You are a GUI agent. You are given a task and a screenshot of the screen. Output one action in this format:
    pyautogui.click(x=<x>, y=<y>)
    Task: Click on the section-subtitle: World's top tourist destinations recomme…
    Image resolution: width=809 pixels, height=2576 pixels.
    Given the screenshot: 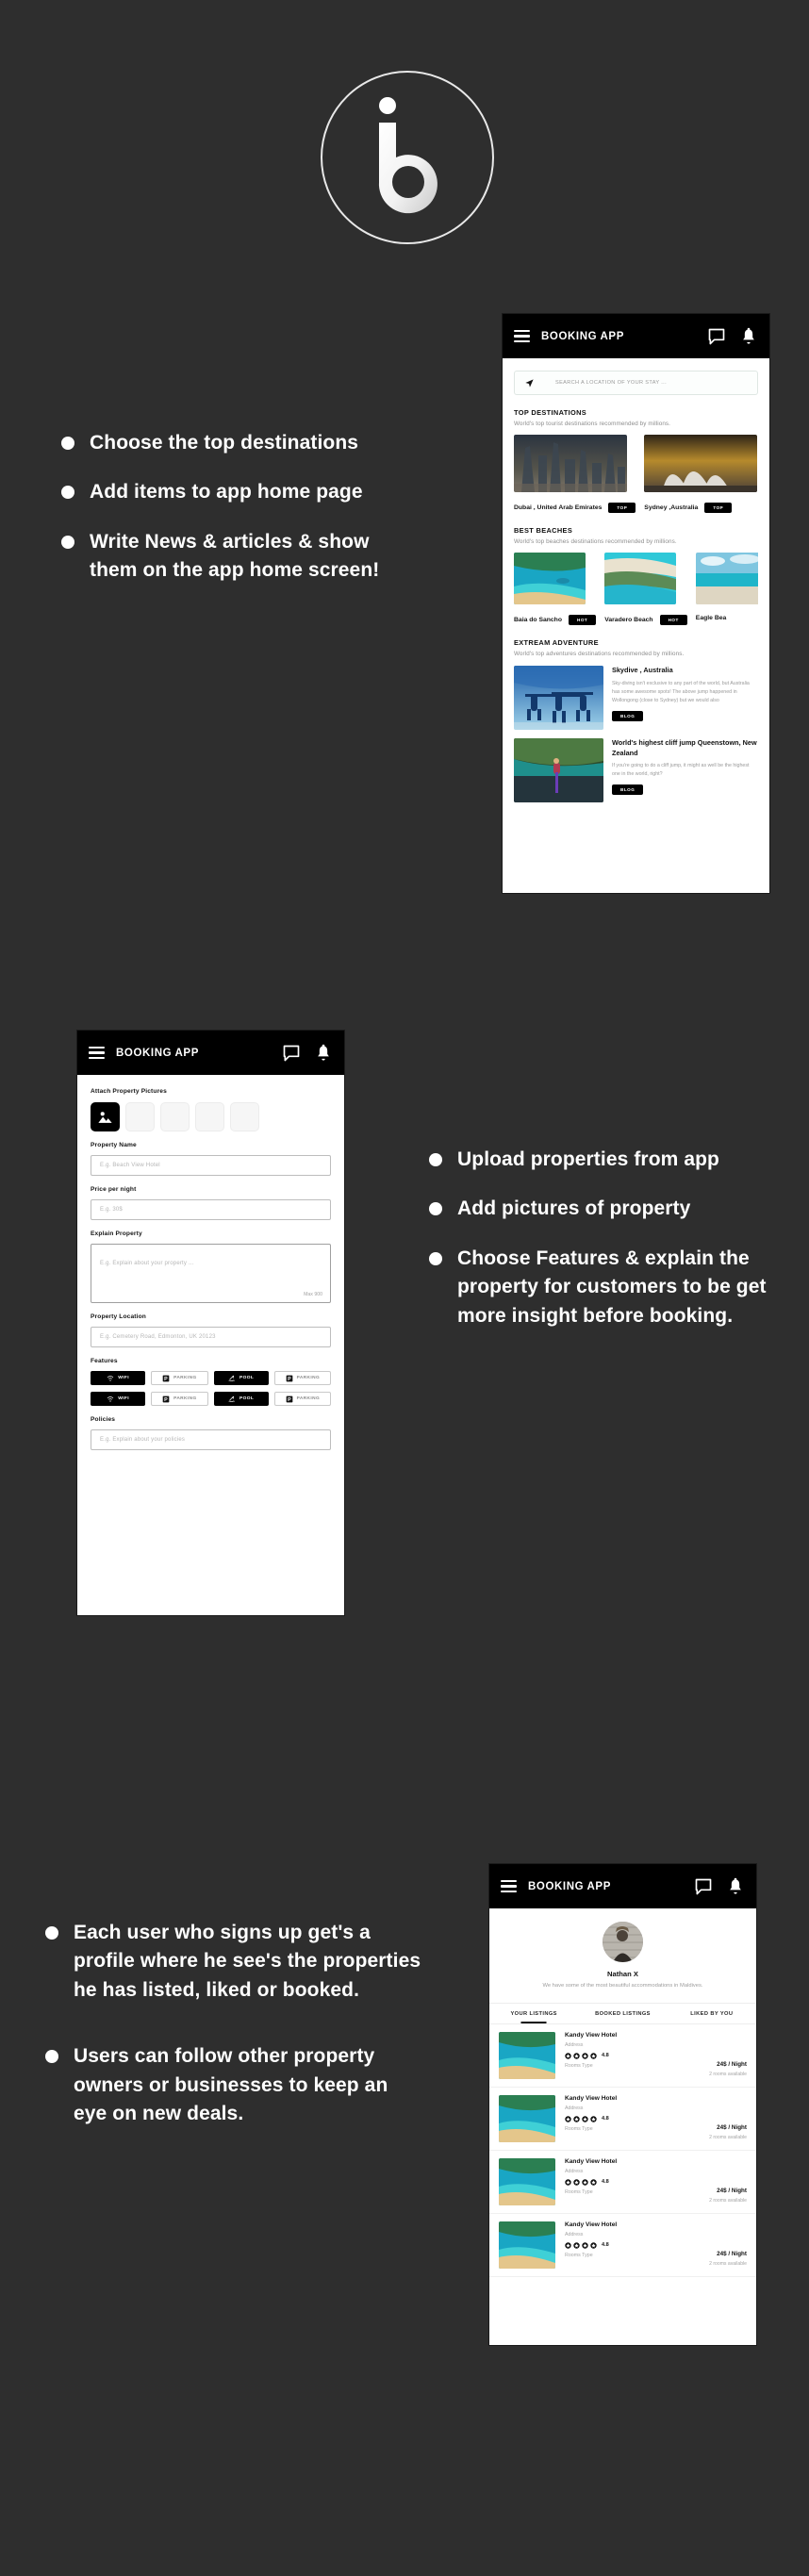 What is the action you would take?
    pyautogui.click(x=592, y=424)
    